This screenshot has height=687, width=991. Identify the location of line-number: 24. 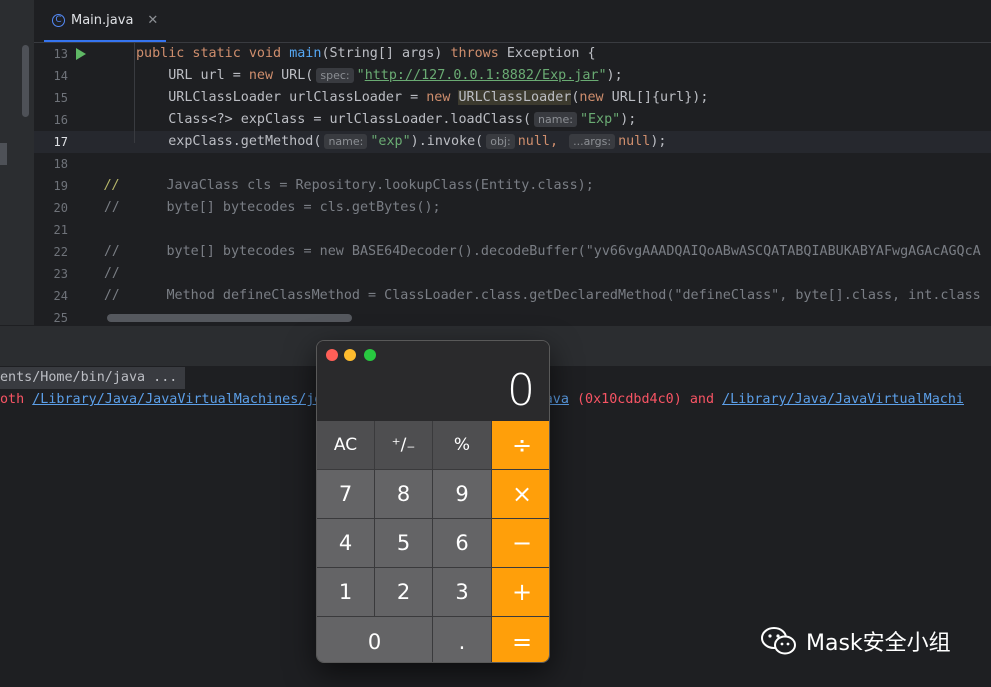
(60, 296).